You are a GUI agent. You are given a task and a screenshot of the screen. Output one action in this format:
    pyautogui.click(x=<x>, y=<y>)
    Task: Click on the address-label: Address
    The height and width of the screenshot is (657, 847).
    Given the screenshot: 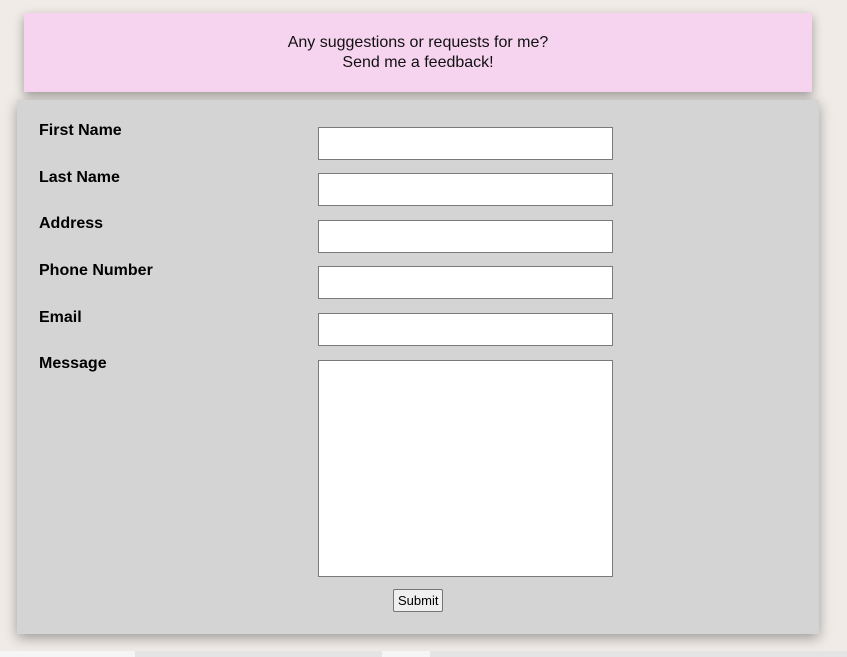 What is the action you would take?
    pyautogui.click(x=71, y=223)
    